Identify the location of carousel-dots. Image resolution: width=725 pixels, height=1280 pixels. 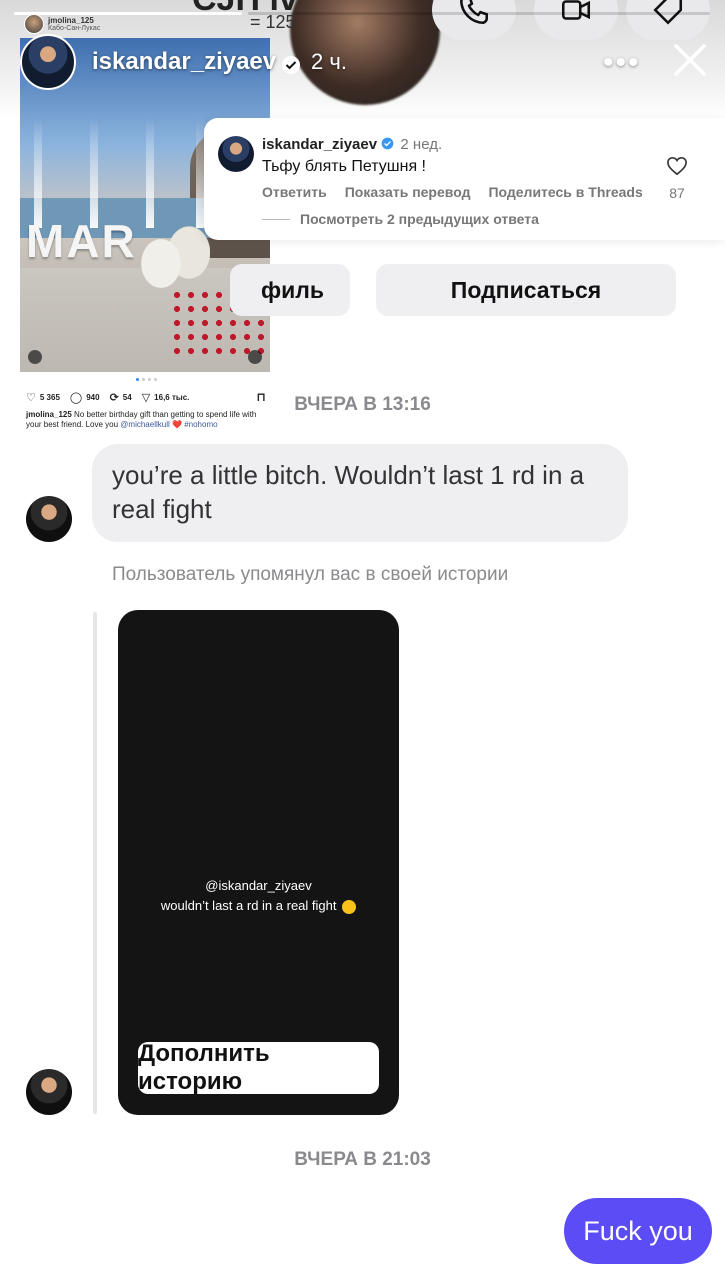
(146, 379).